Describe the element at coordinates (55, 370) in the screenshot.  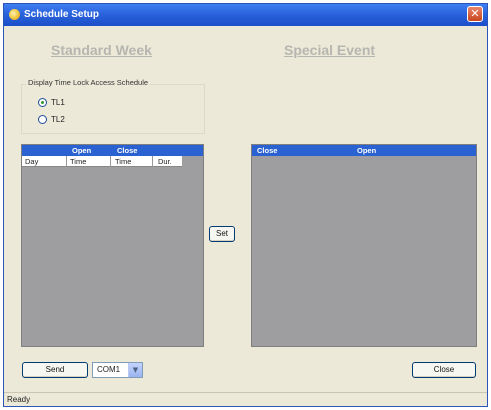
I see `send-button: Send` at that location.